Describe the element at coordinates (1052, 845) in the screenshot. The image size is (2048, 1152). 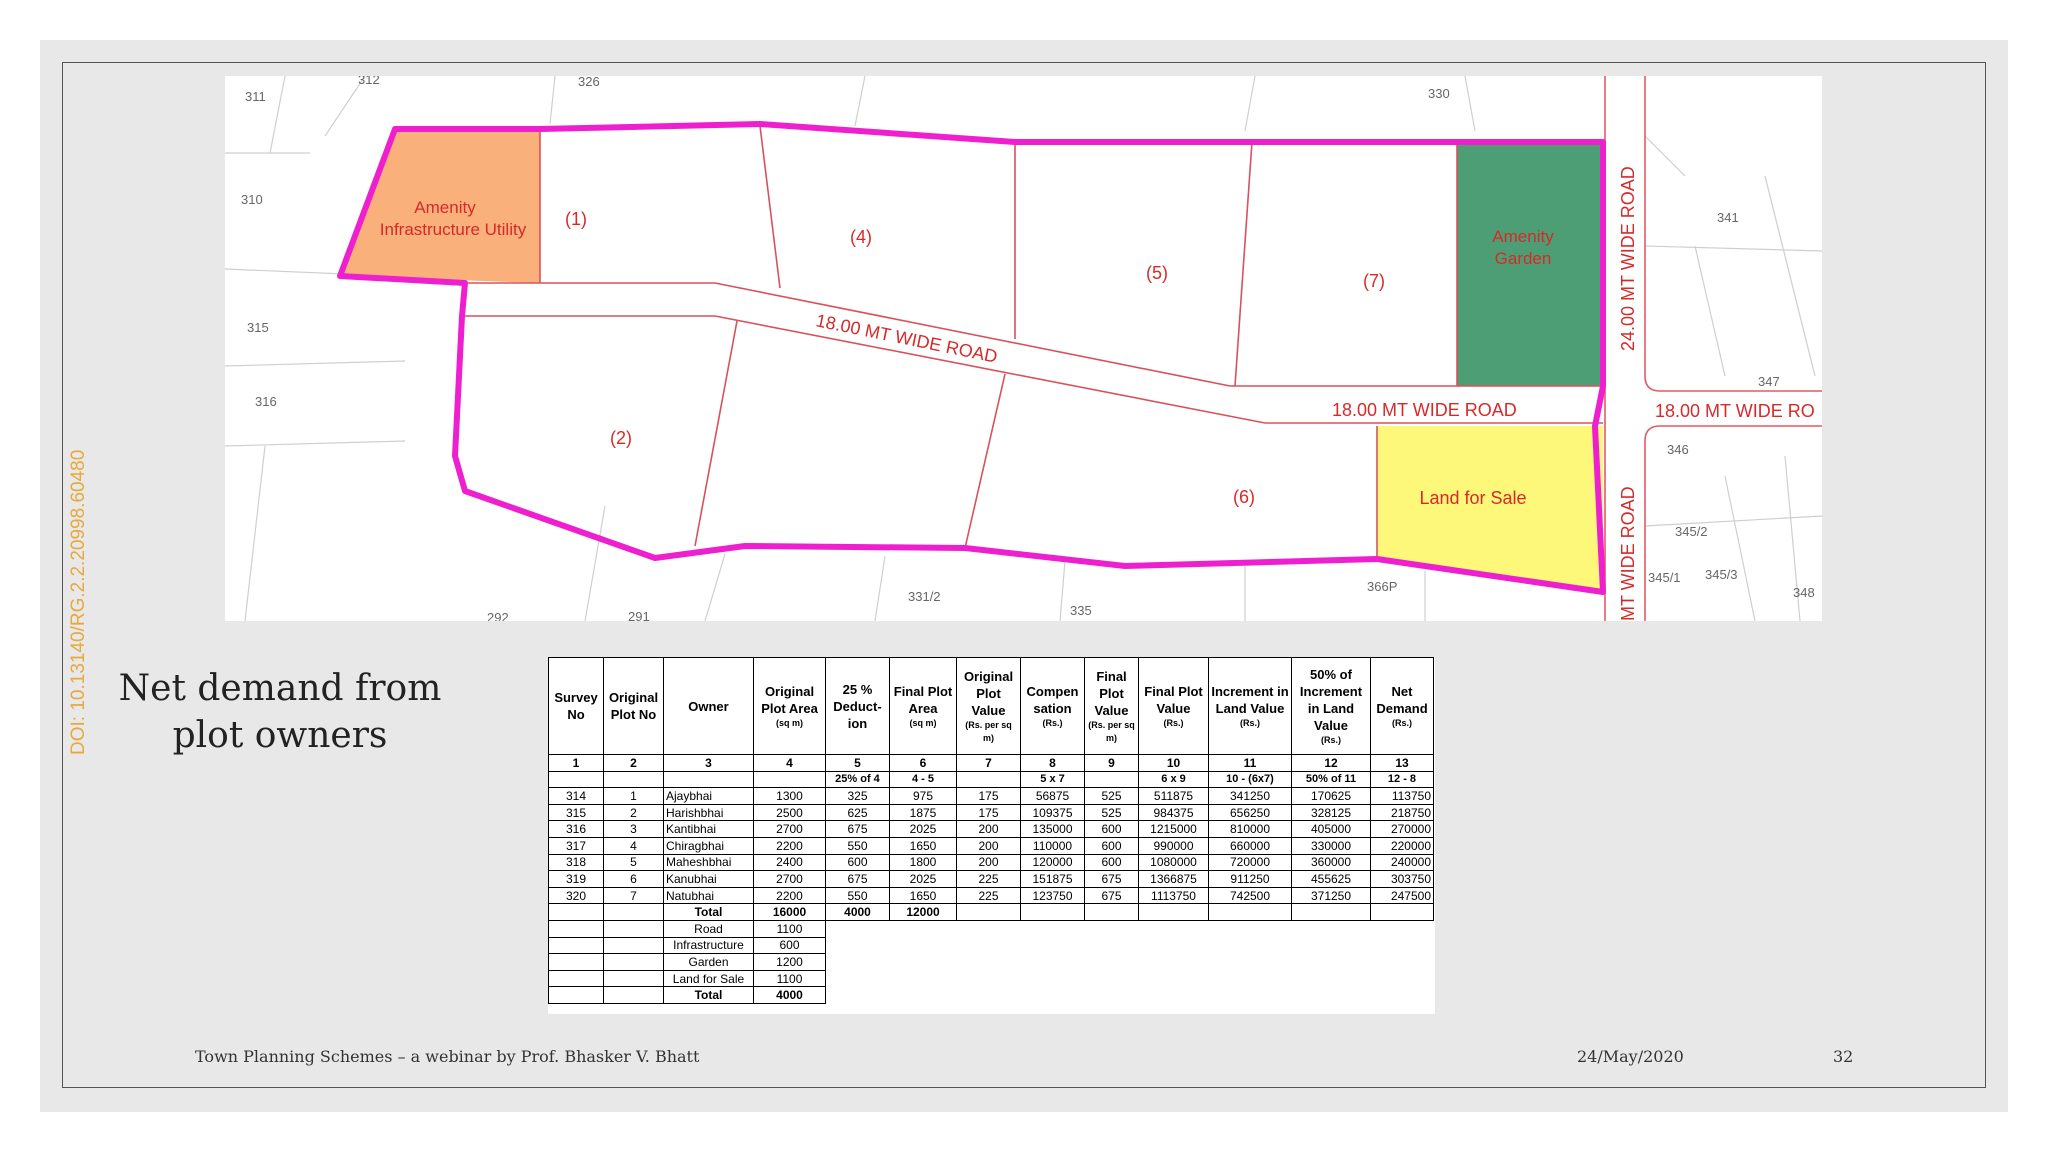
I see `table-cell: 110000` at that location.